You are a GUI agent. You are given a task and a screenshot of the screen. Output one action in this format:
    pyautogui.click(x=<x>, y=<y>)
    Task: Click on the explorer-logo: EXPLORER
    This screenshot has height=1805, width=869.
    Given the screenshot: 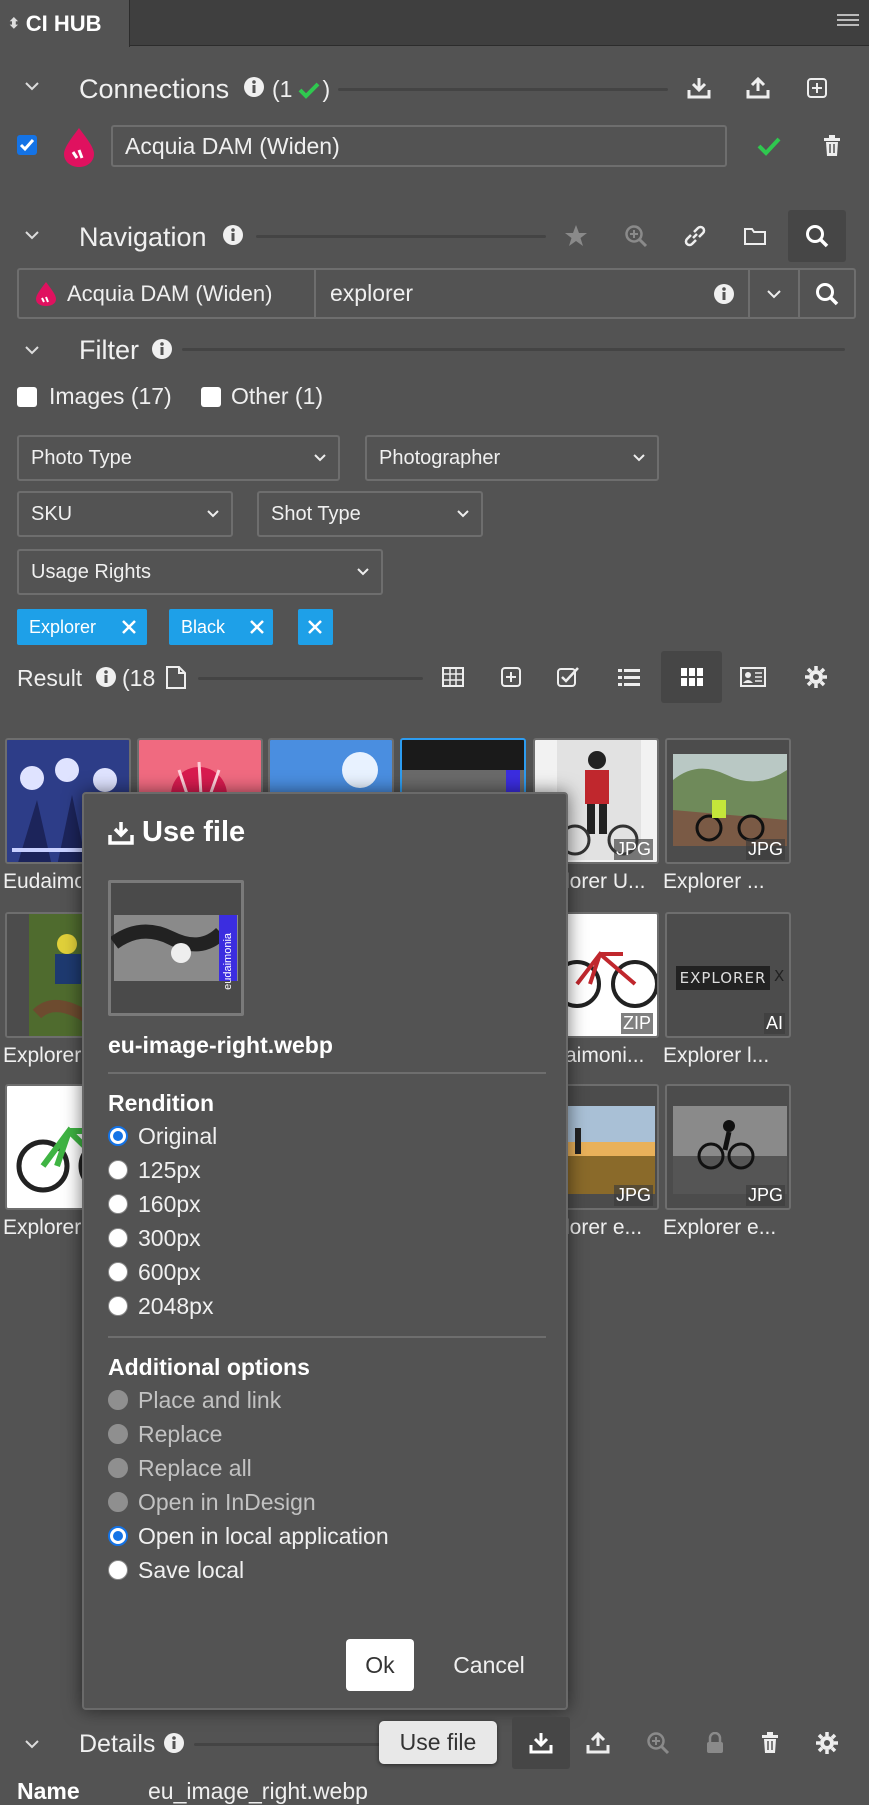 What is the action you would take?
    pyautogui.click(x=723, y=978)
    